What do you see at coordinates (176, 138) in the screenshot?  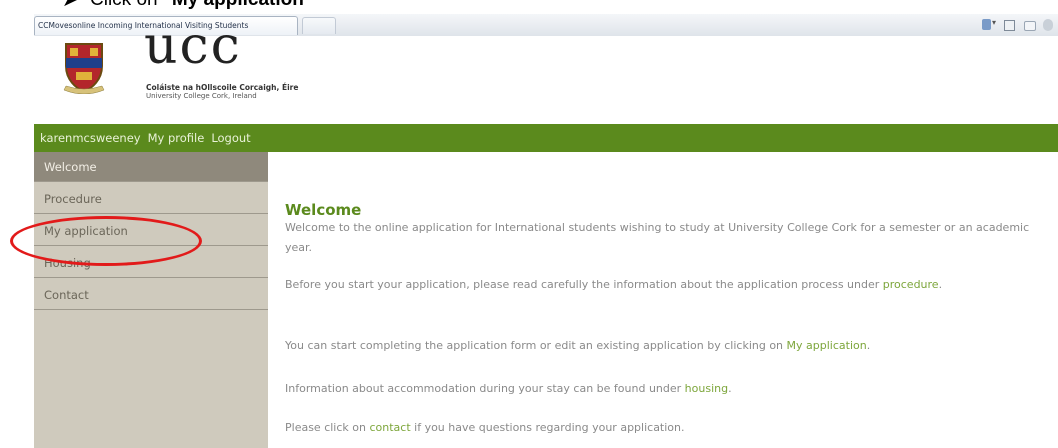 I see `my-profile-link: My profile` at bounding box center [176, 138].